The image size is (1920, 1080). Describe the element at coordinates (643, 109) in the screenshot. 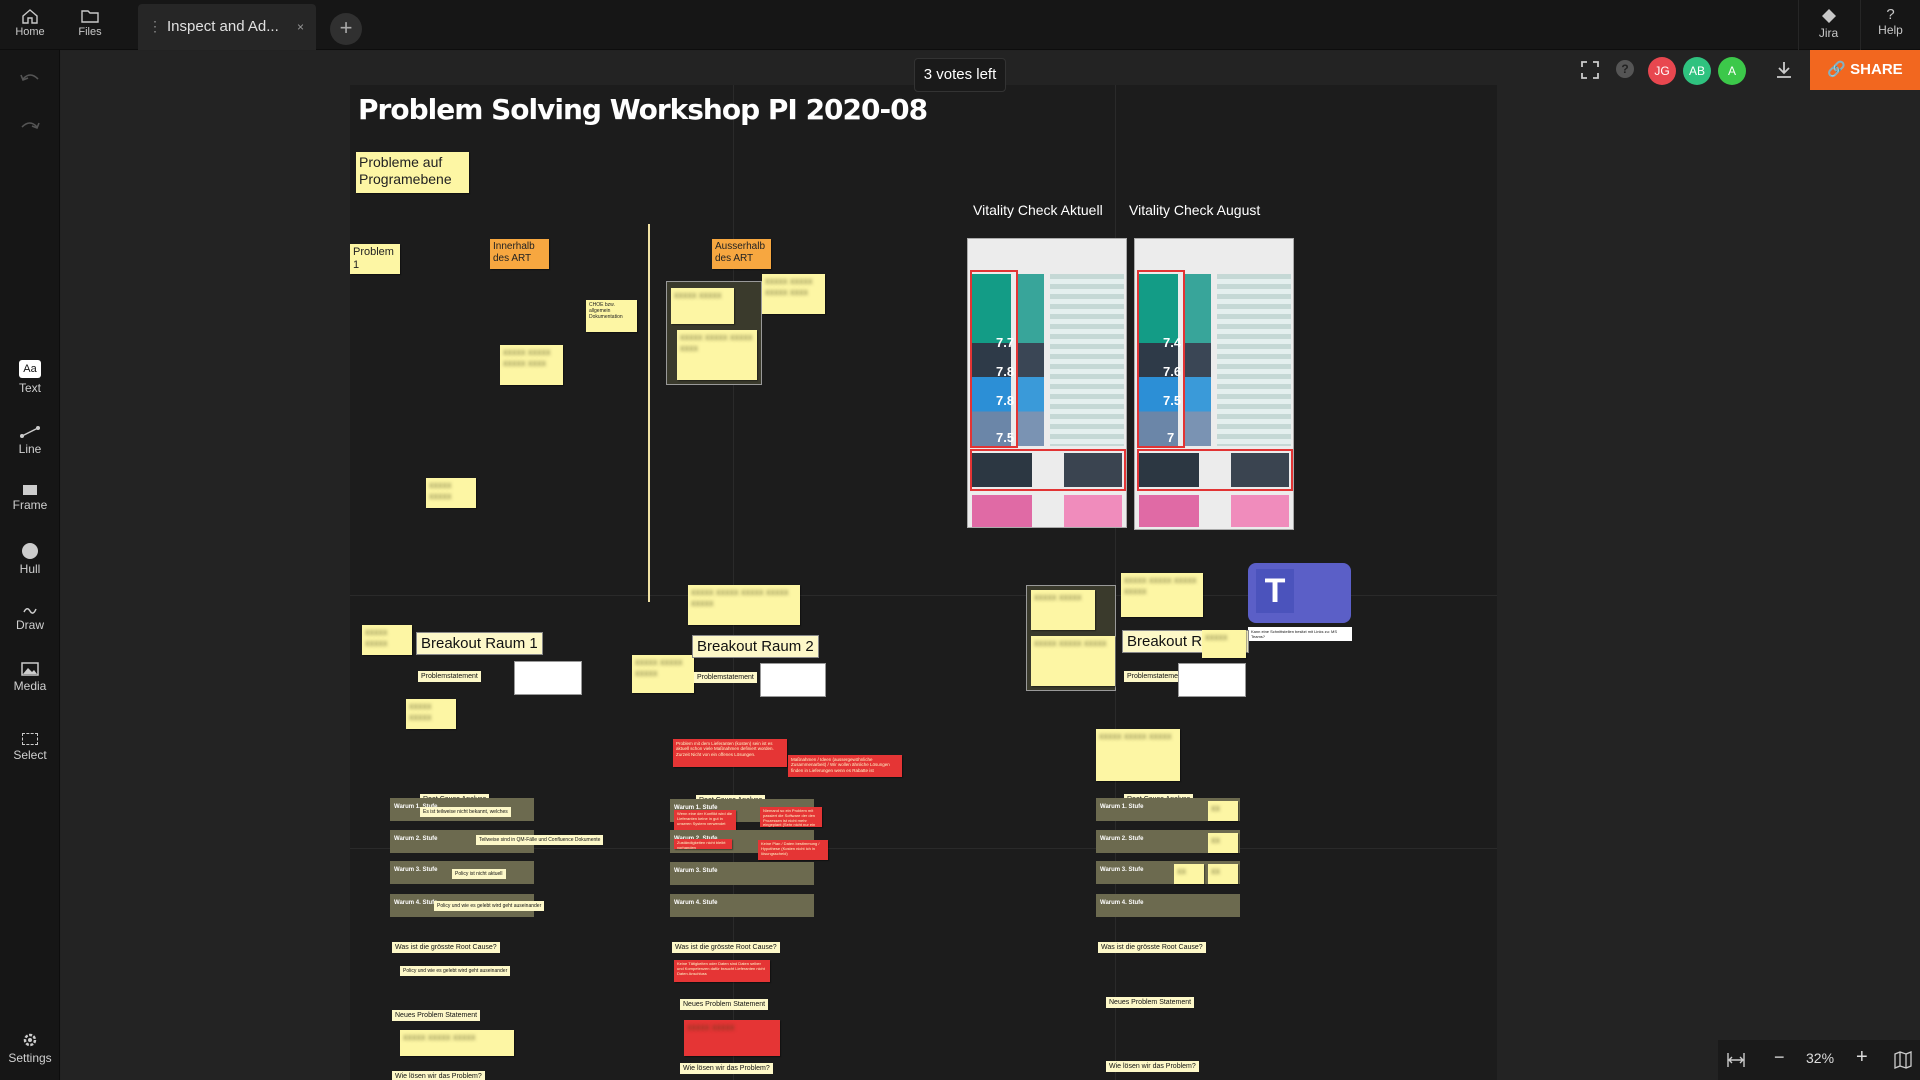

I see `board-title: Problem Solving Workshop PI 2020-08` at that location.